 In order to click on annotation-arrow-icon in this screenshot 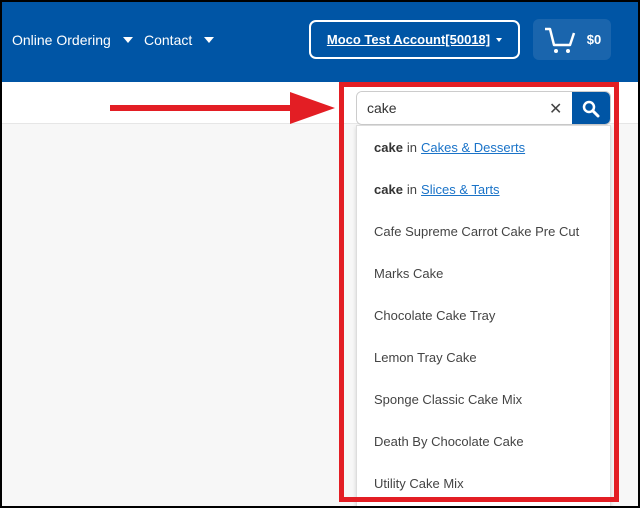, I will do `click(222, 108)`.